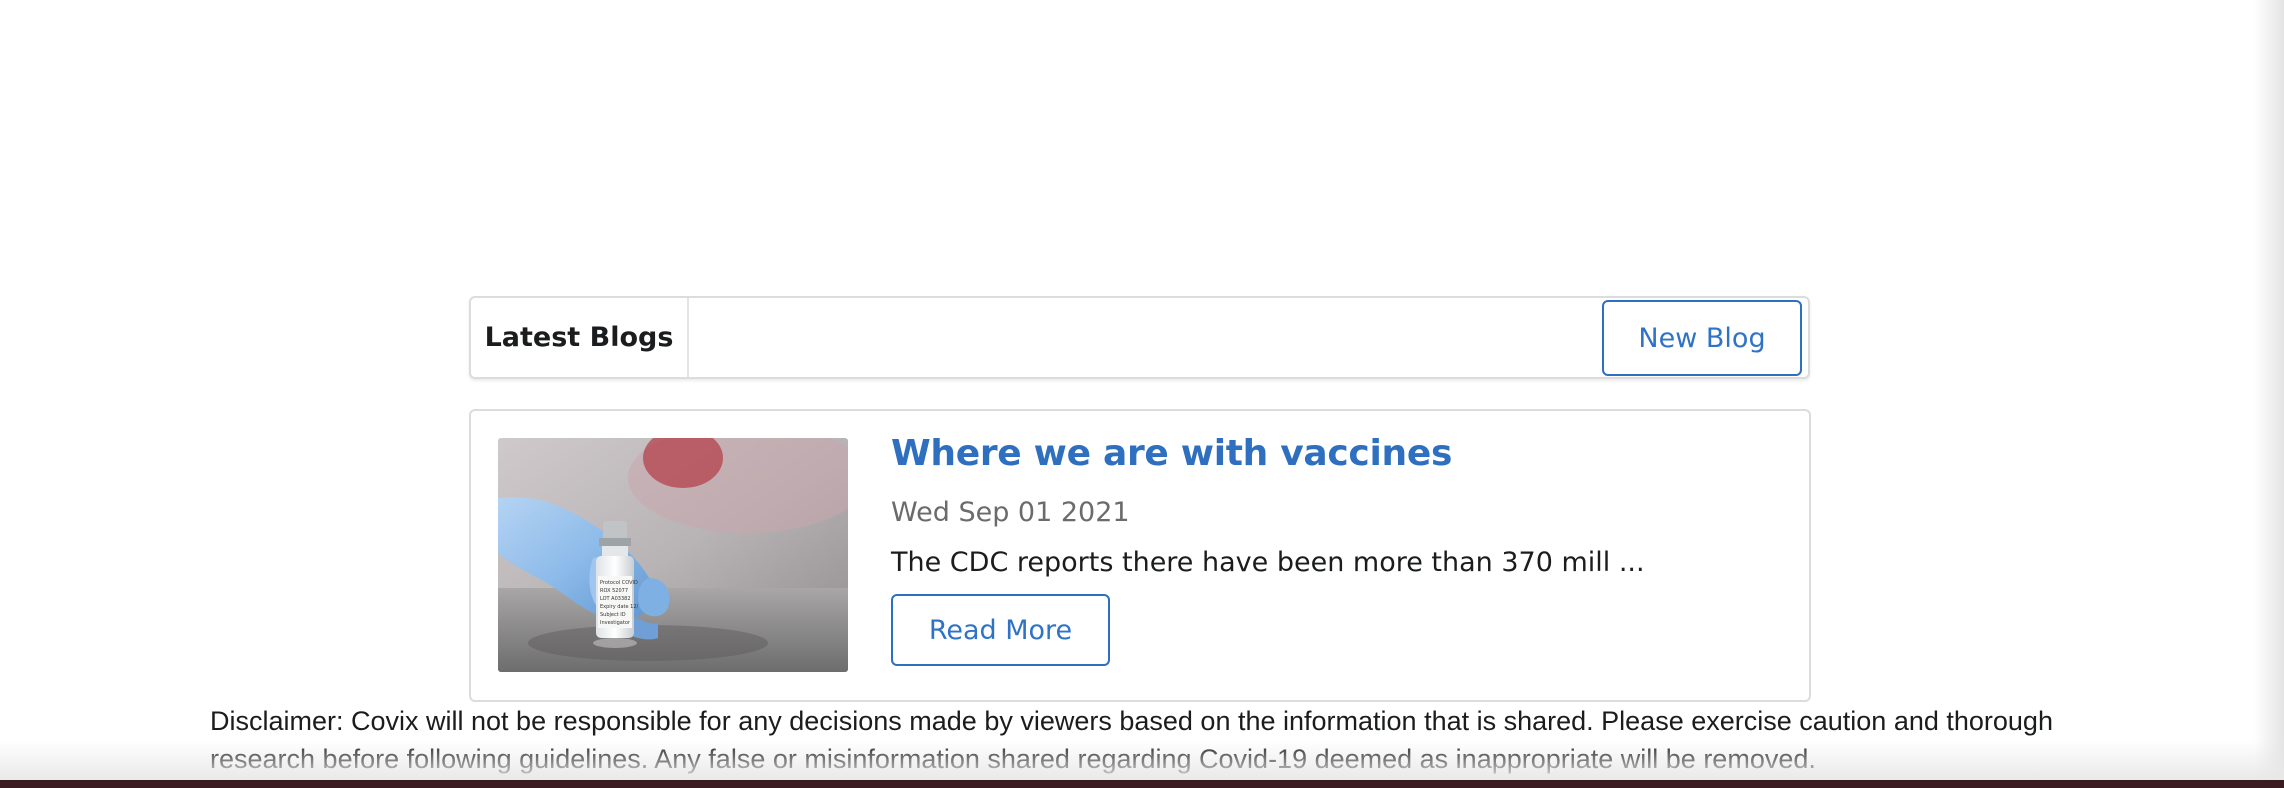  What do you see at coordinates (613, 615) in the screenshot?
I see `svg-text: Subject ID` at bounding box center [613, 615].